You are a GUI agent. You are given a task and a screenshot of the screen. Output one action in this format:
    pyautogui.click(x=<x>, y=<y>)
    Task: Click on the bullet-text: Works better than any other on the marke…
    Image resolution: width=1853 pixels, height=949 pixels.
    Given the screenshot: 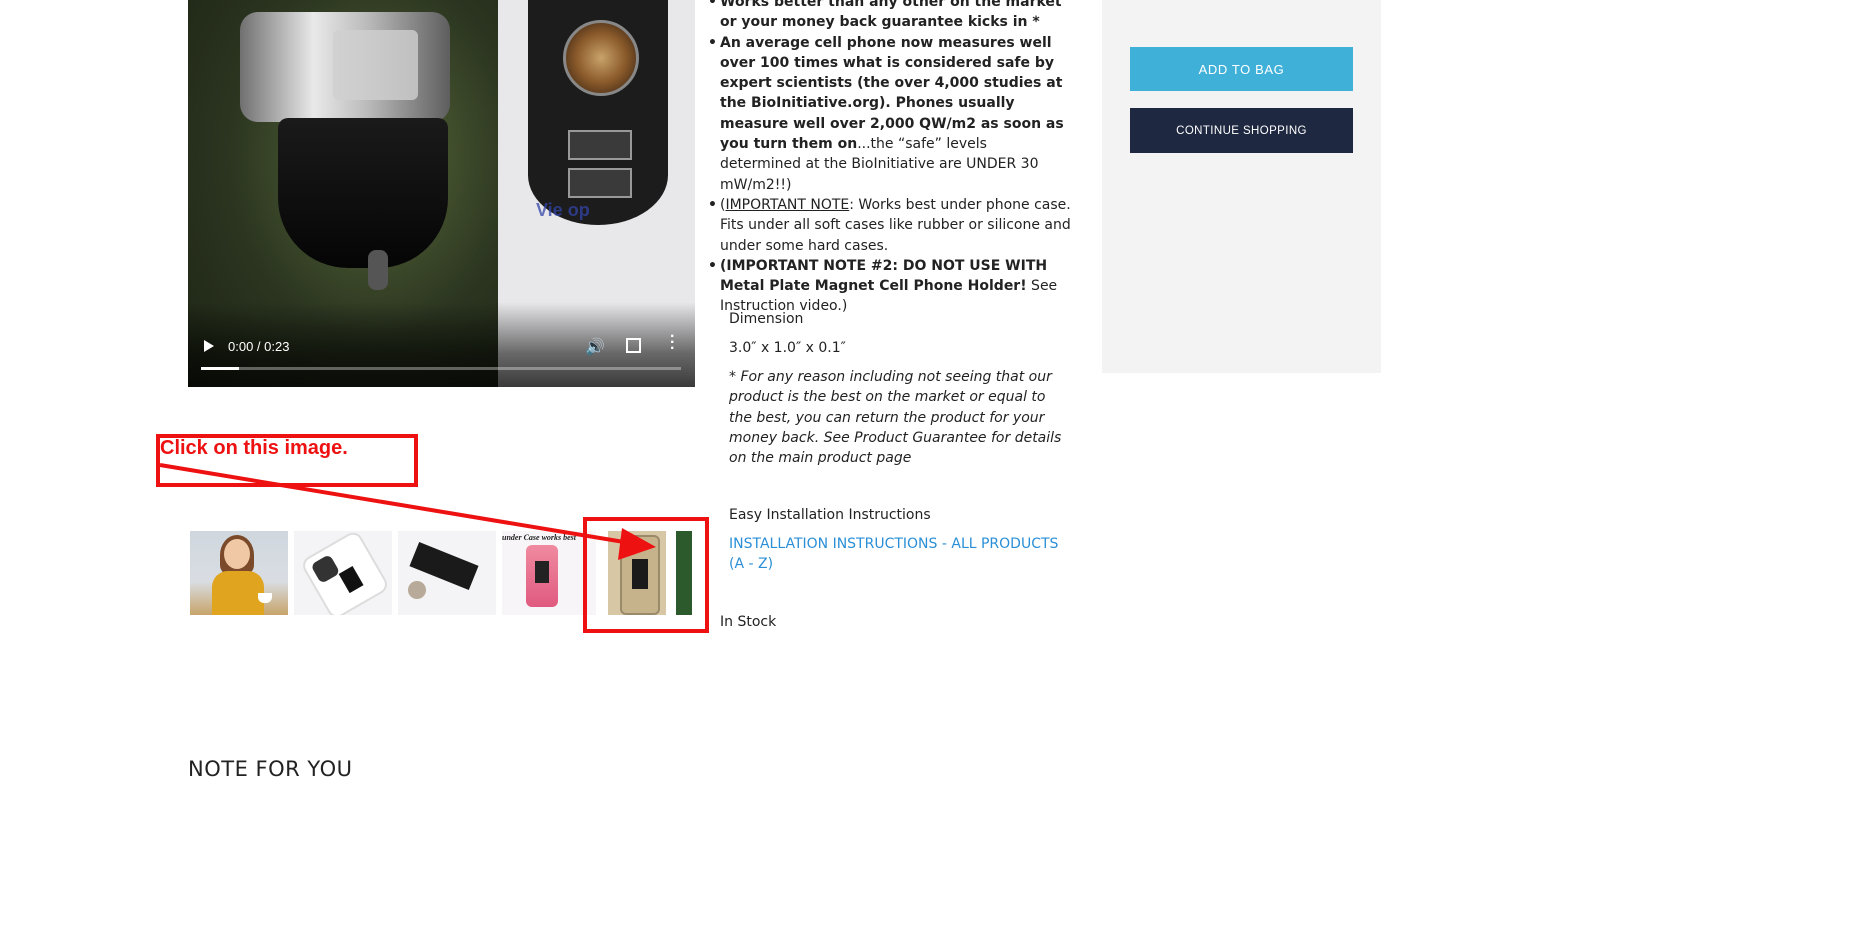 What is the action you would take?
    pyautogui.click(x=891, y=15)
    